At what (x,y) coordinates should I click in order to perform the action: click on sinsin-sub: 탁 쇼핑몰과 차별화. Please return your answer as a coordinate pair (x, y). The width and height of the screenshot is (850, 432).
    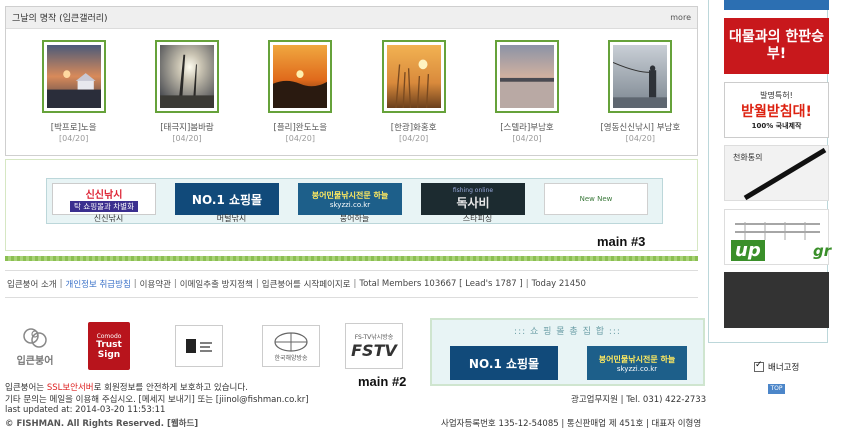
    Looking at the image, I should click on (104, 206).